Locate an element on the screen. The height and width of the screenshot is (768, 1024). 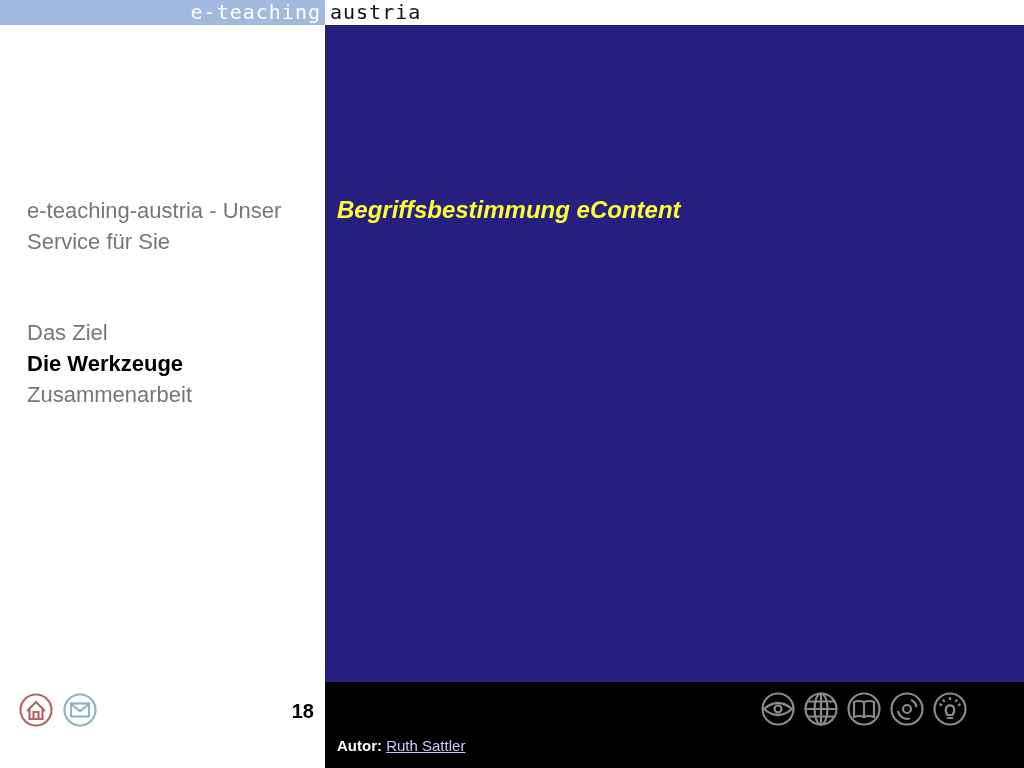
author-label: Autor: is located at coordinates (359, 745).